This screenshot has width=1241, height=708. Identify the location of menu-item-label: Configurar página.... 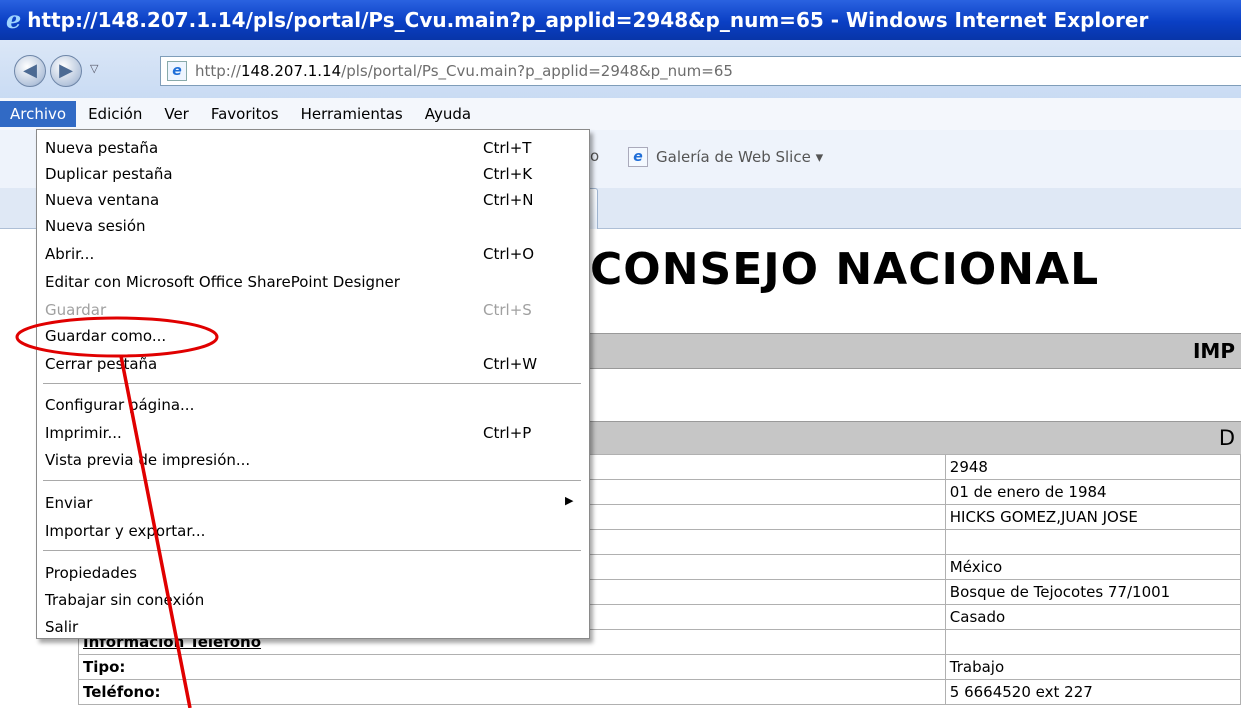
(120, 405).